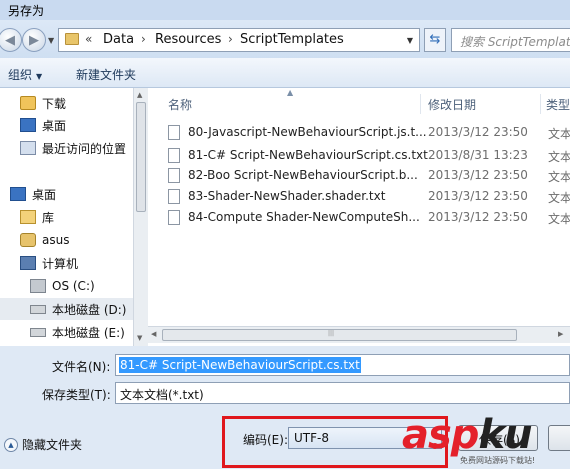  I want to click on forward-arrow-icon: ▶, so click(34, 40).